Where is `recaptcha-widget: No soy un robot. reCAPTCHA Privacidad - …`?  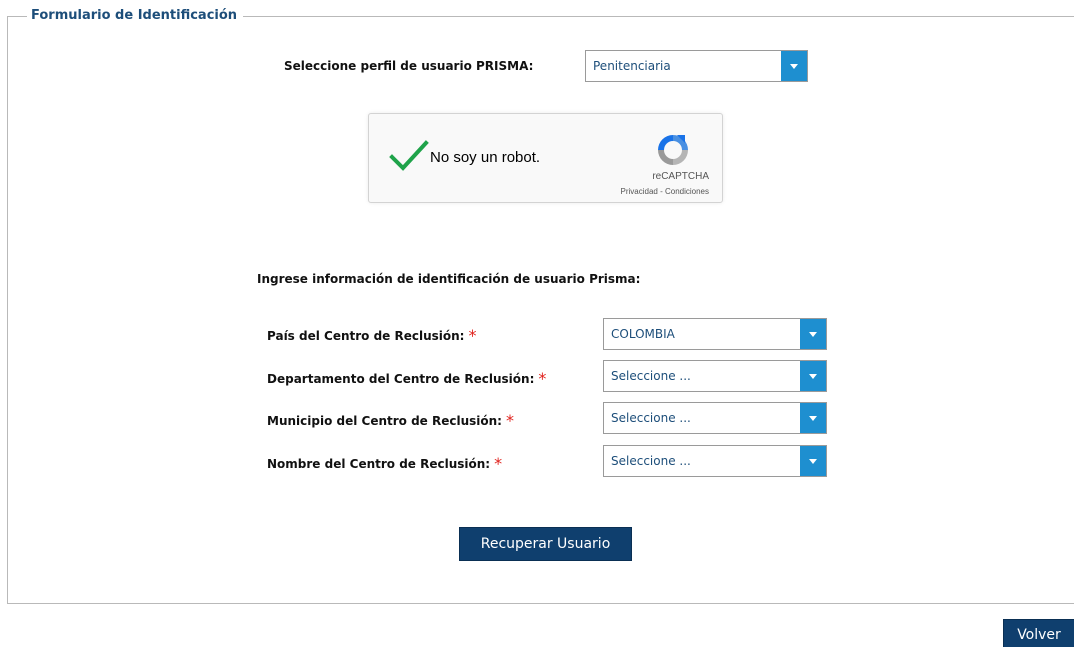 recaptcha-widget: No soy un robot. reCAPTCHA Privacidad - … is located at coordinates (545, 158).